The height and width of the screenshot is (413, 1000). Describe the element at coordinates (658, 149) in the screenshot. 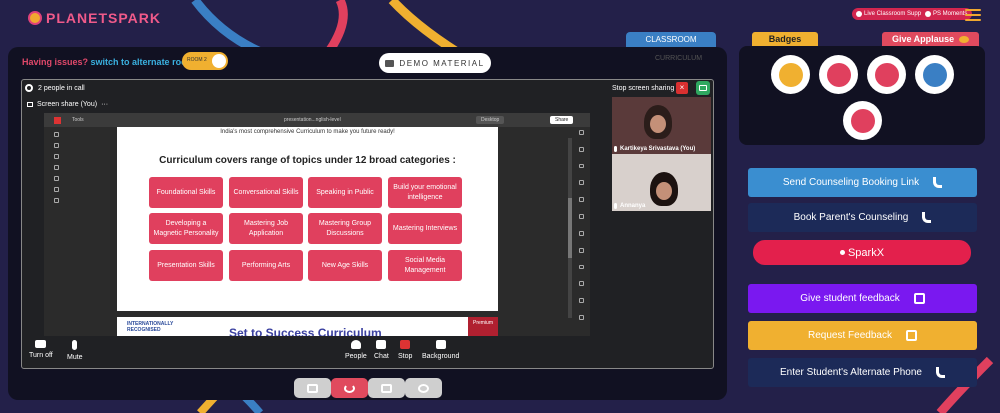

I see `participant-name: Kartikeya Srivastava (You)` at that location.